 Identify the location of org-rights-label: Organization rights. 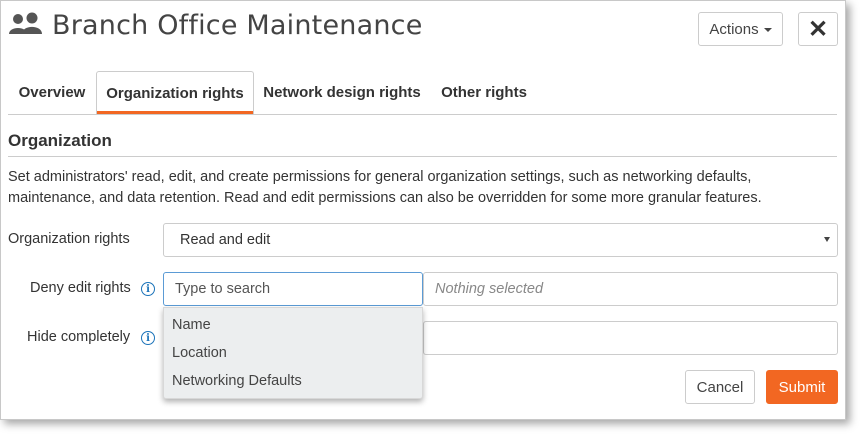
(69, 239).